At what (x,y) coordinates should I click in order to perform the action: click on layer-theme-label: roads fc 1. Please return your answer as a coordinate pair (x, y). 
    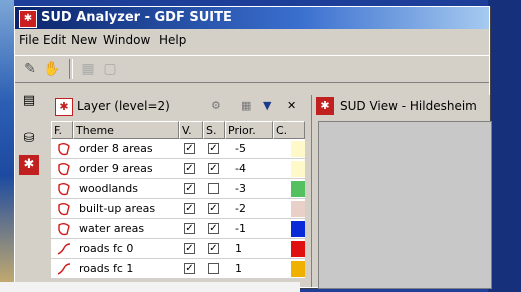
    Looking at the image, I should click on (106, 268).